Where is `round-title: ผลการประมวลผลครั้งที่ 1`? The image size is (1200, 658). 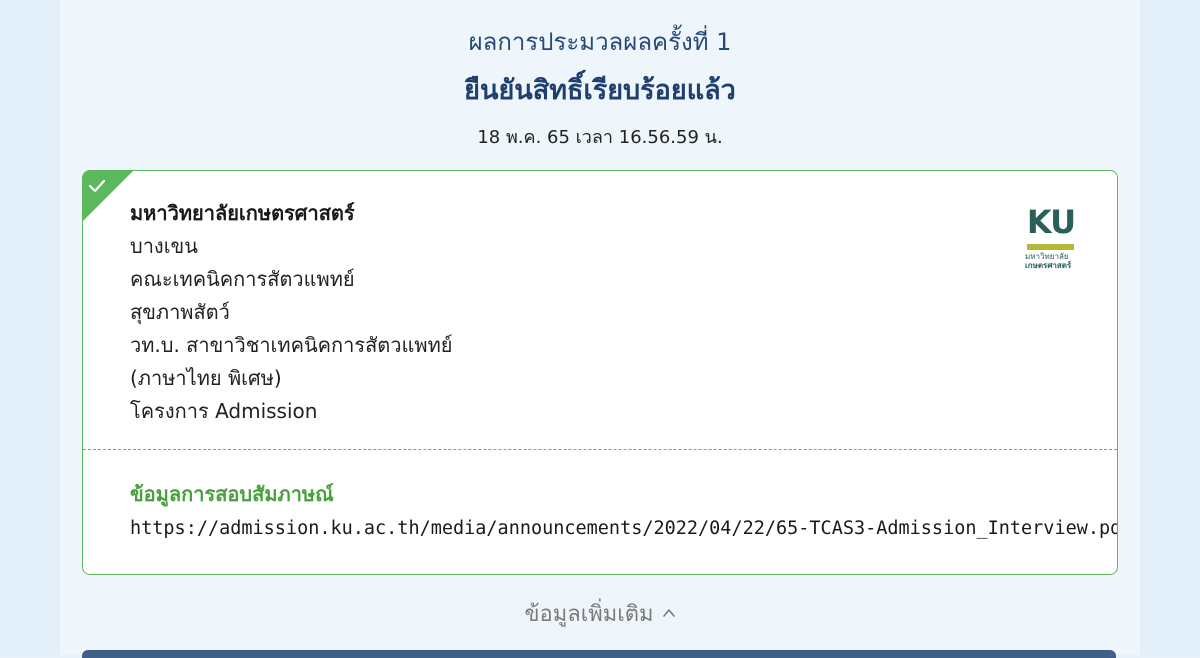 round-title: ผลการประมวลผลครั้งที่ 1 is located at coordinates (600, 42).